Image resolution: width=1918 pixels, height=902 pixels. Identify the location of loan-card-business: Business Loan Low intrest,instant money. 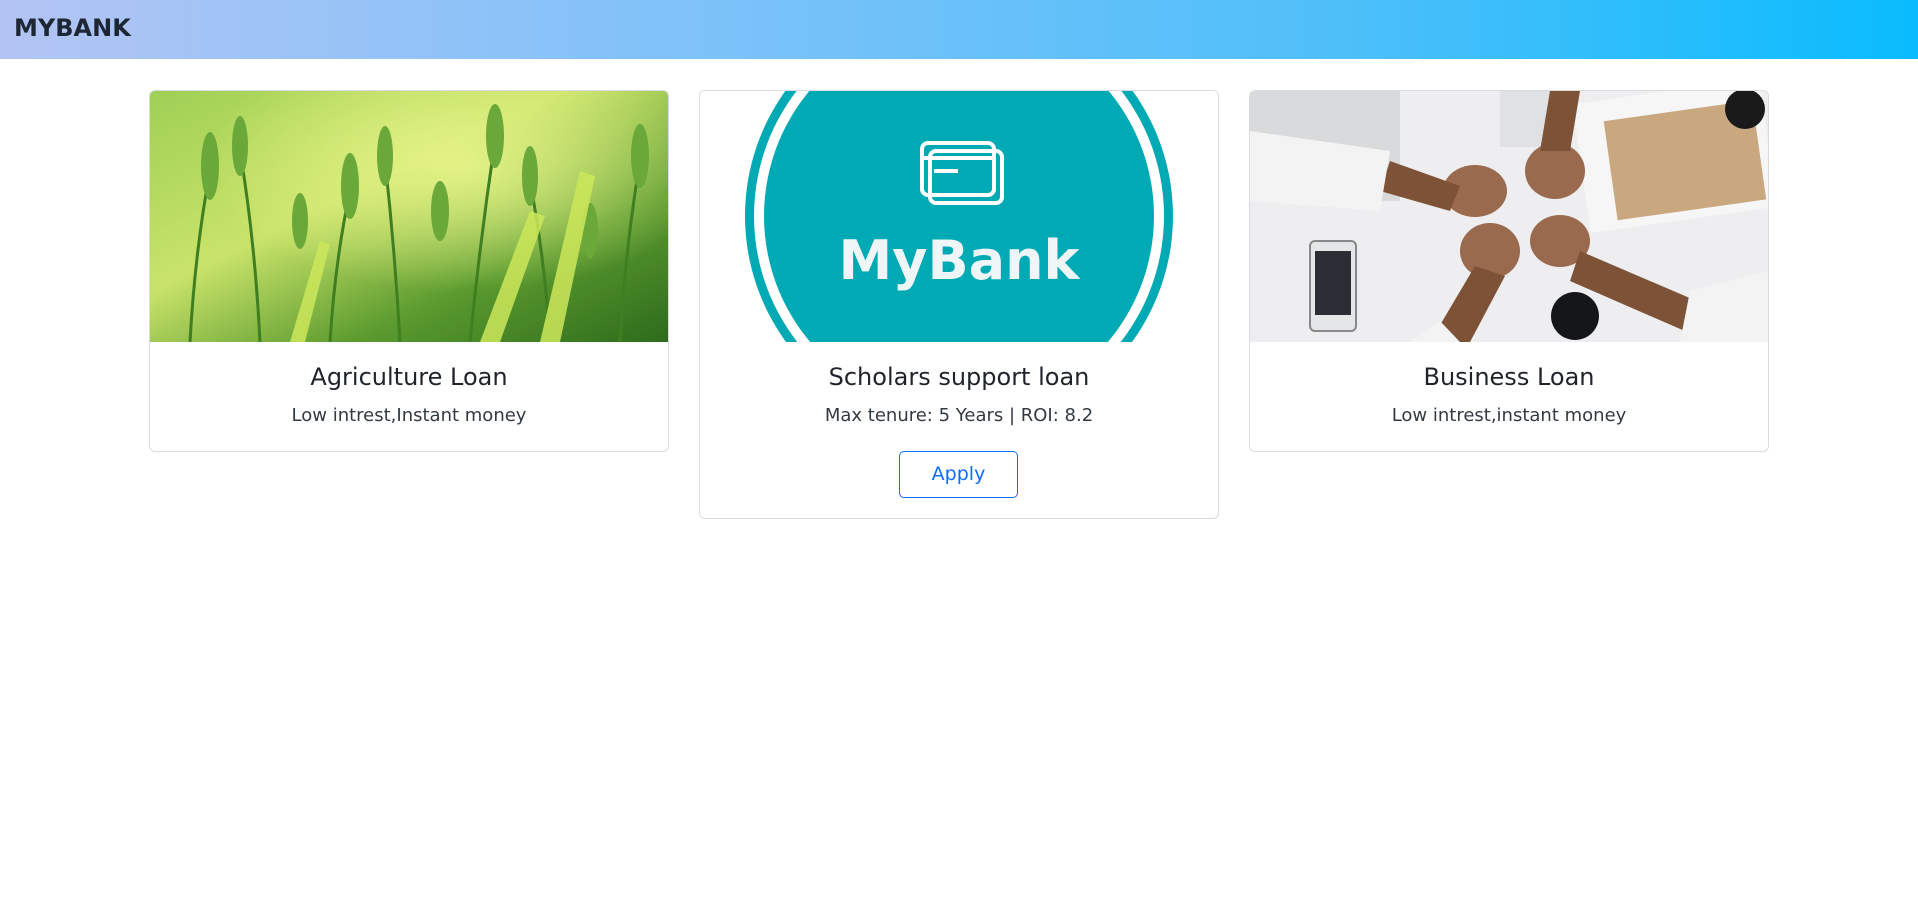
(1509, 271).